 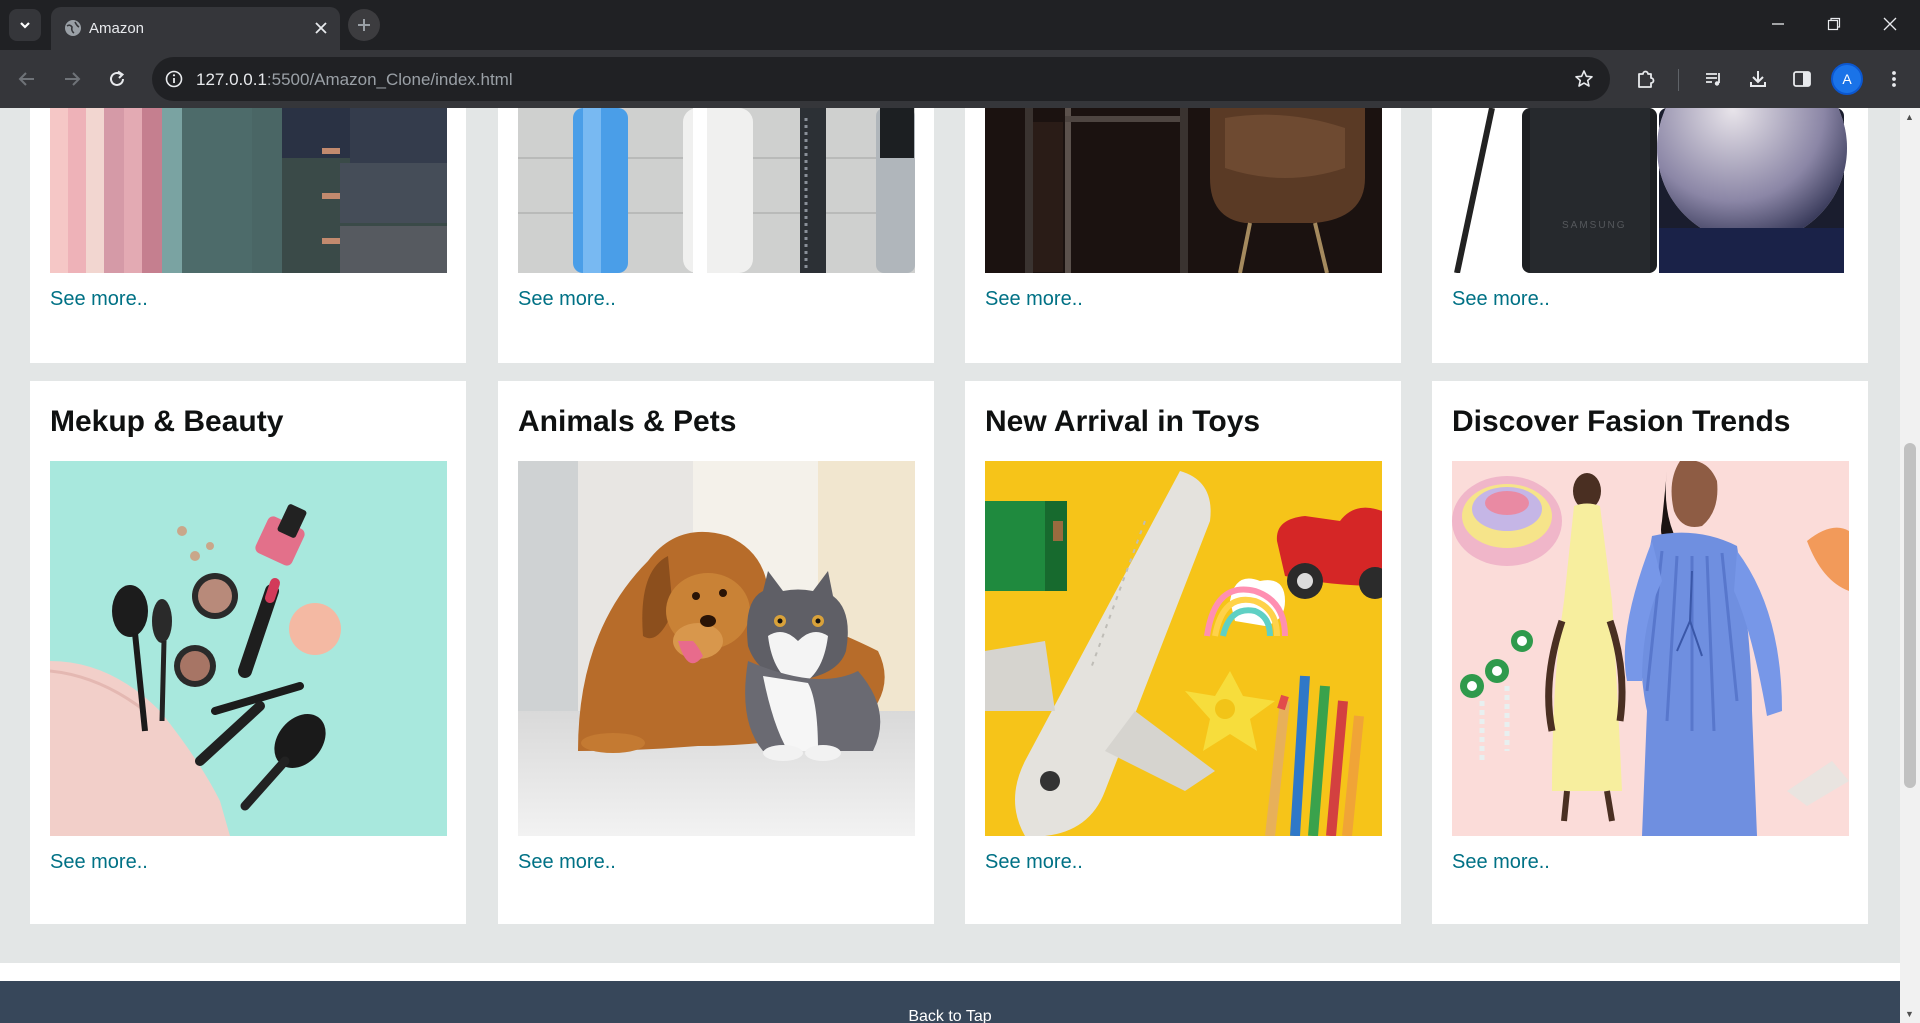 What do you see at coordinates (716, 648) in the screenshot?
I see `dog-and-cat-photo` at bounding box center [716, 648].